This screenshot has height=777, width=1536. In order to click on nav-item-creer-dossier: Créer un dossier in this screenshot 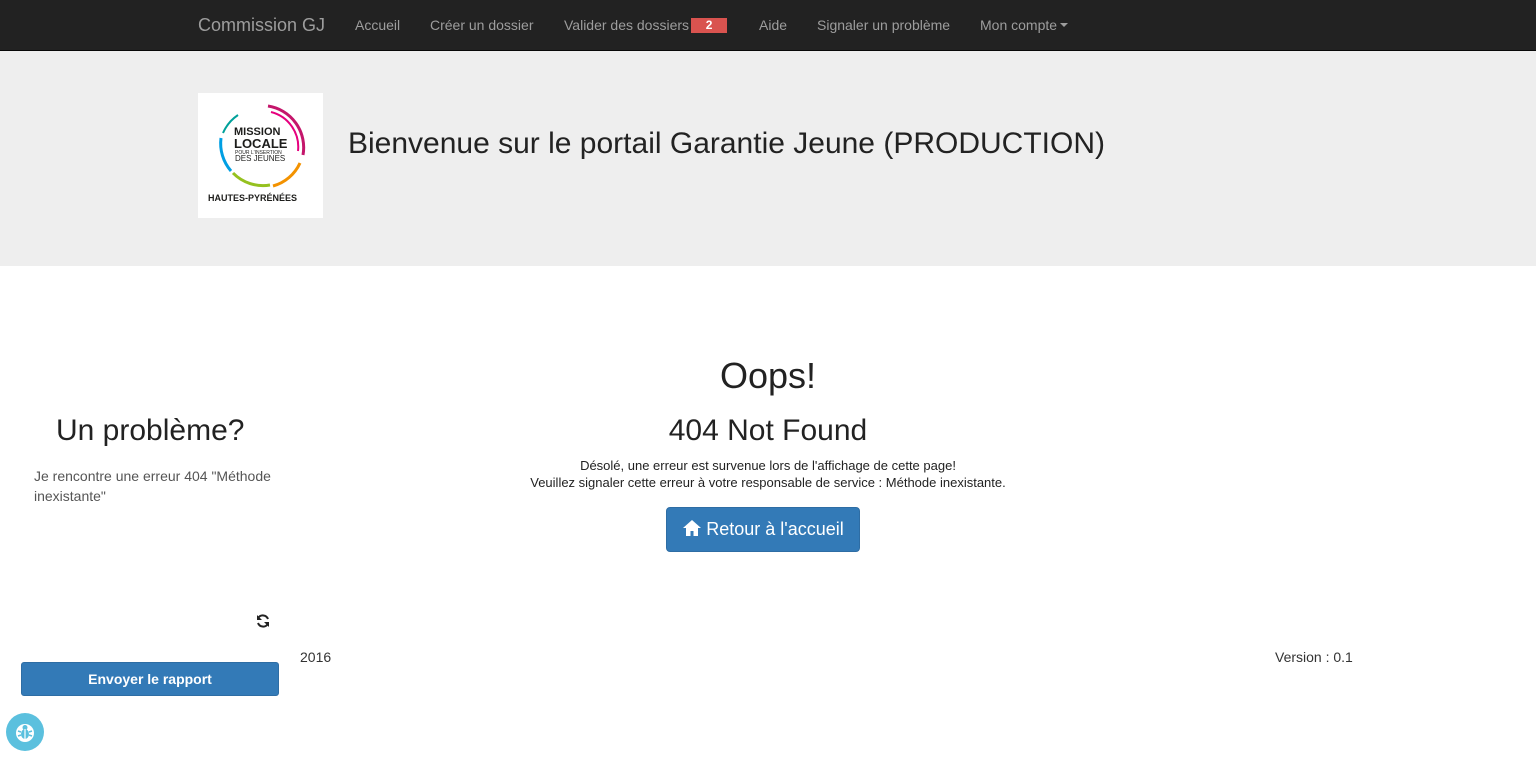, I will do `click(482, 25)`.